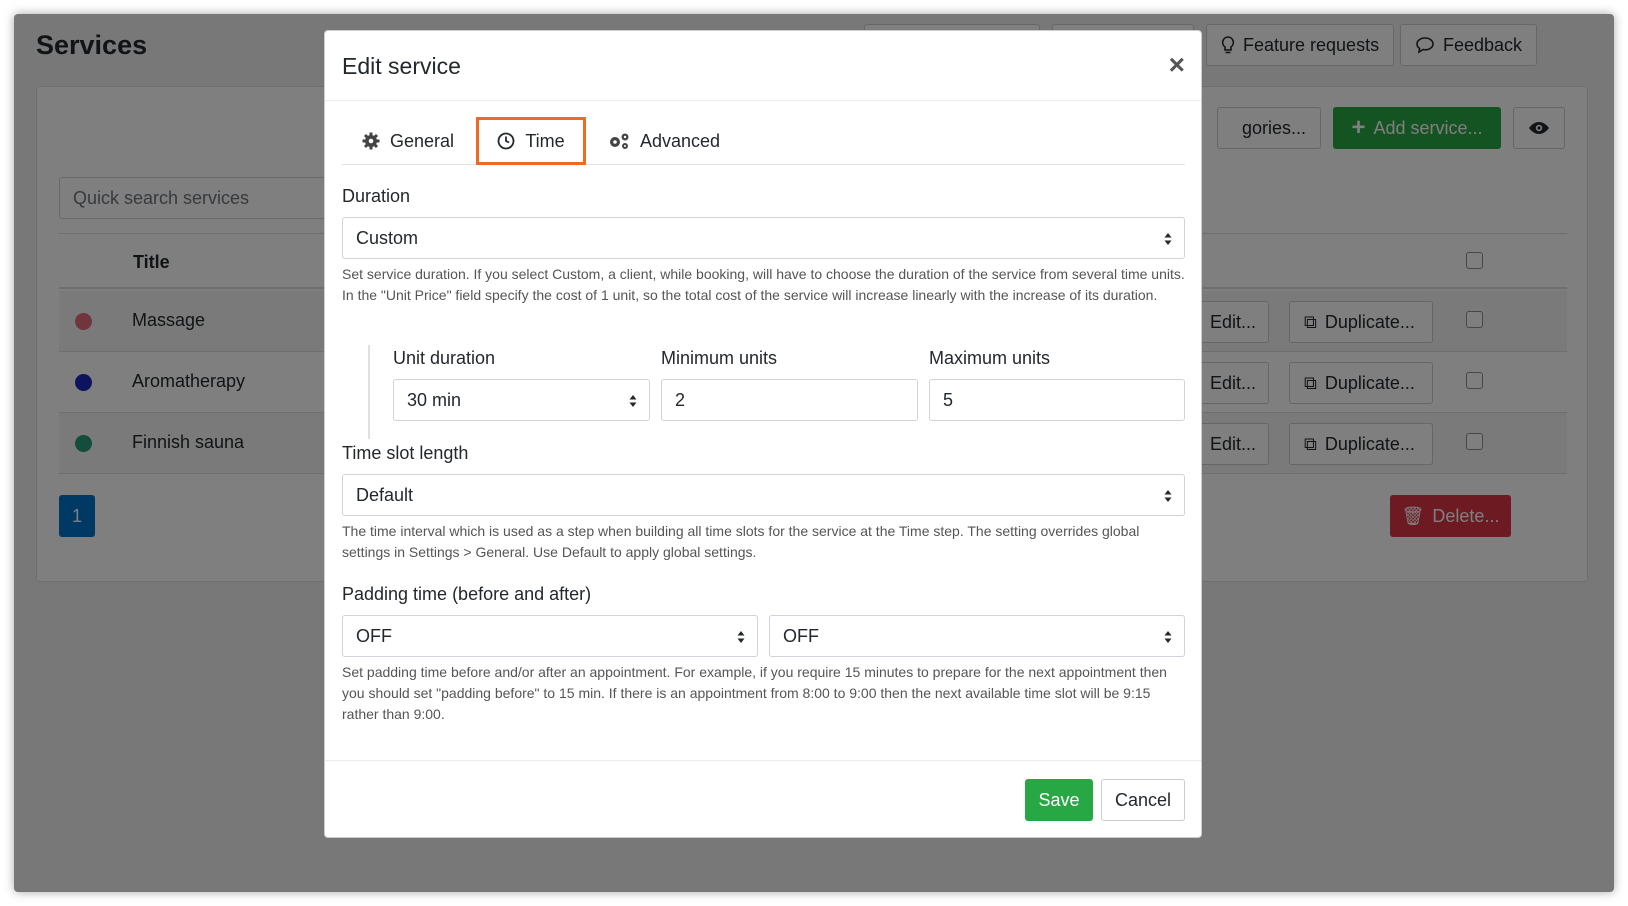 The height and width of the screenshot is (906, 1628). Describe the element at coordinates (1059, 800) in the screenshot. I see `save-button: Save` at that location.